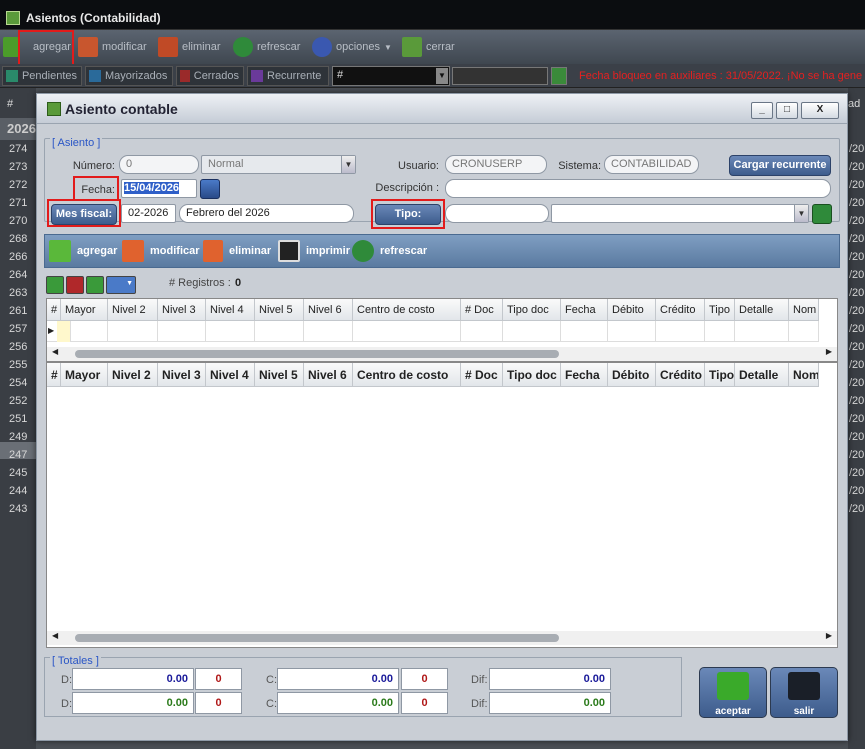  Describe the element at coordinates (189, 47) in the screenshot. I see `eliminar-button: eliminar` at that location.